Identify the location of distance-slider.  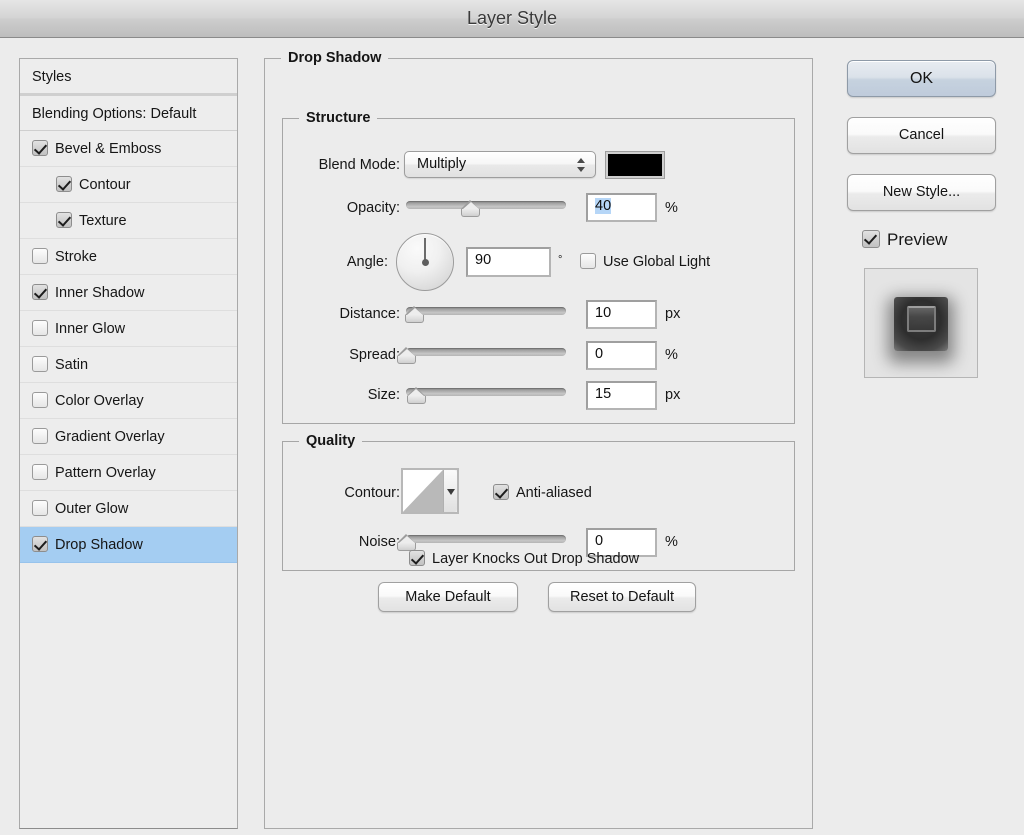
(485, 314).